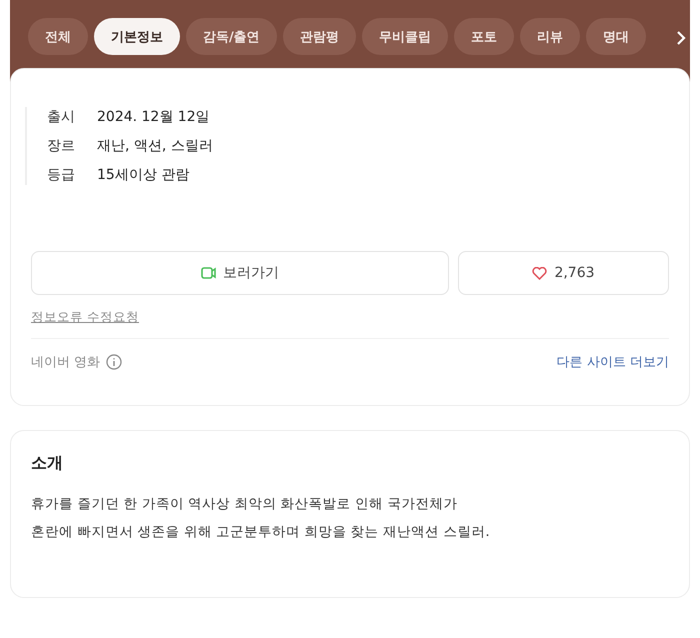 The image size is (700, 638). Describe the element at coordinates (137, 36) in the screenshot. I see `tab: 기본정보` at that location.